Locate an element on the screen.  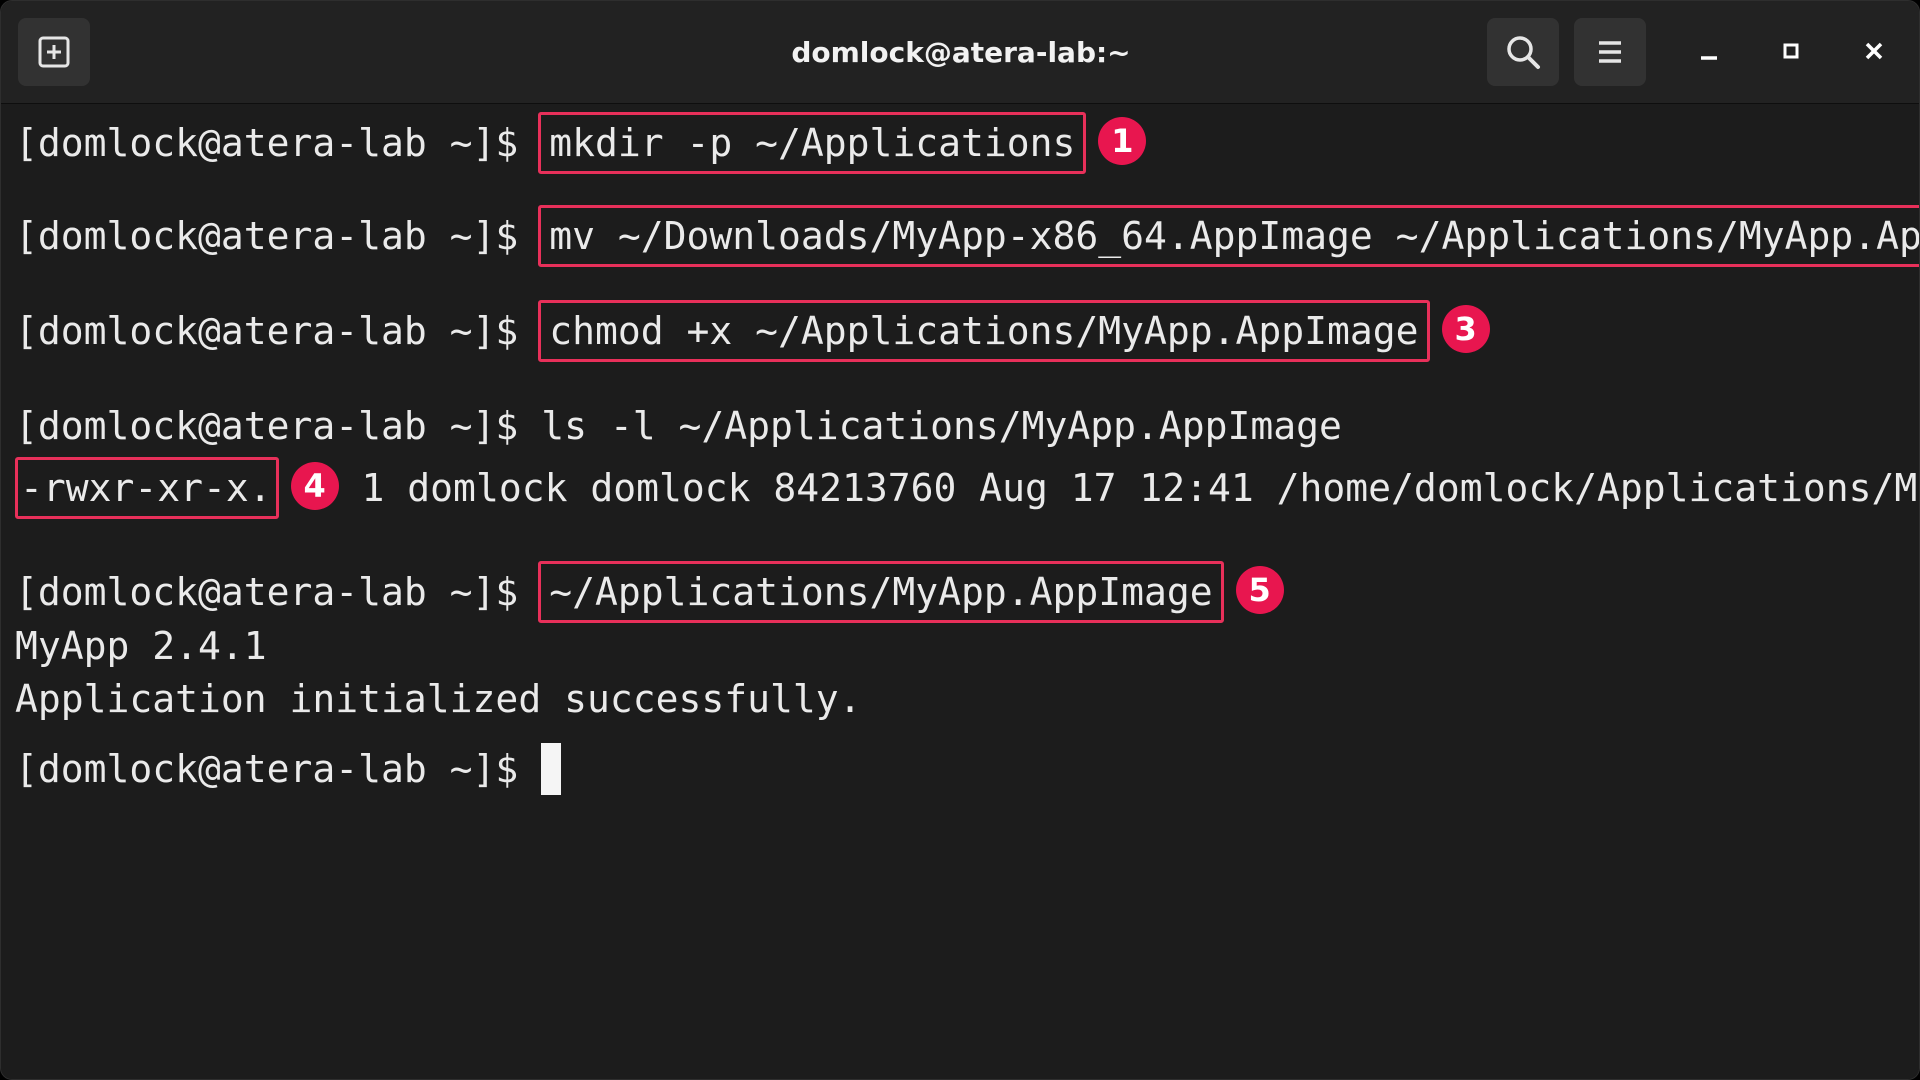
terminal-line: [domlock@atera-lab ~]$ is located at coordinates (288, 769).